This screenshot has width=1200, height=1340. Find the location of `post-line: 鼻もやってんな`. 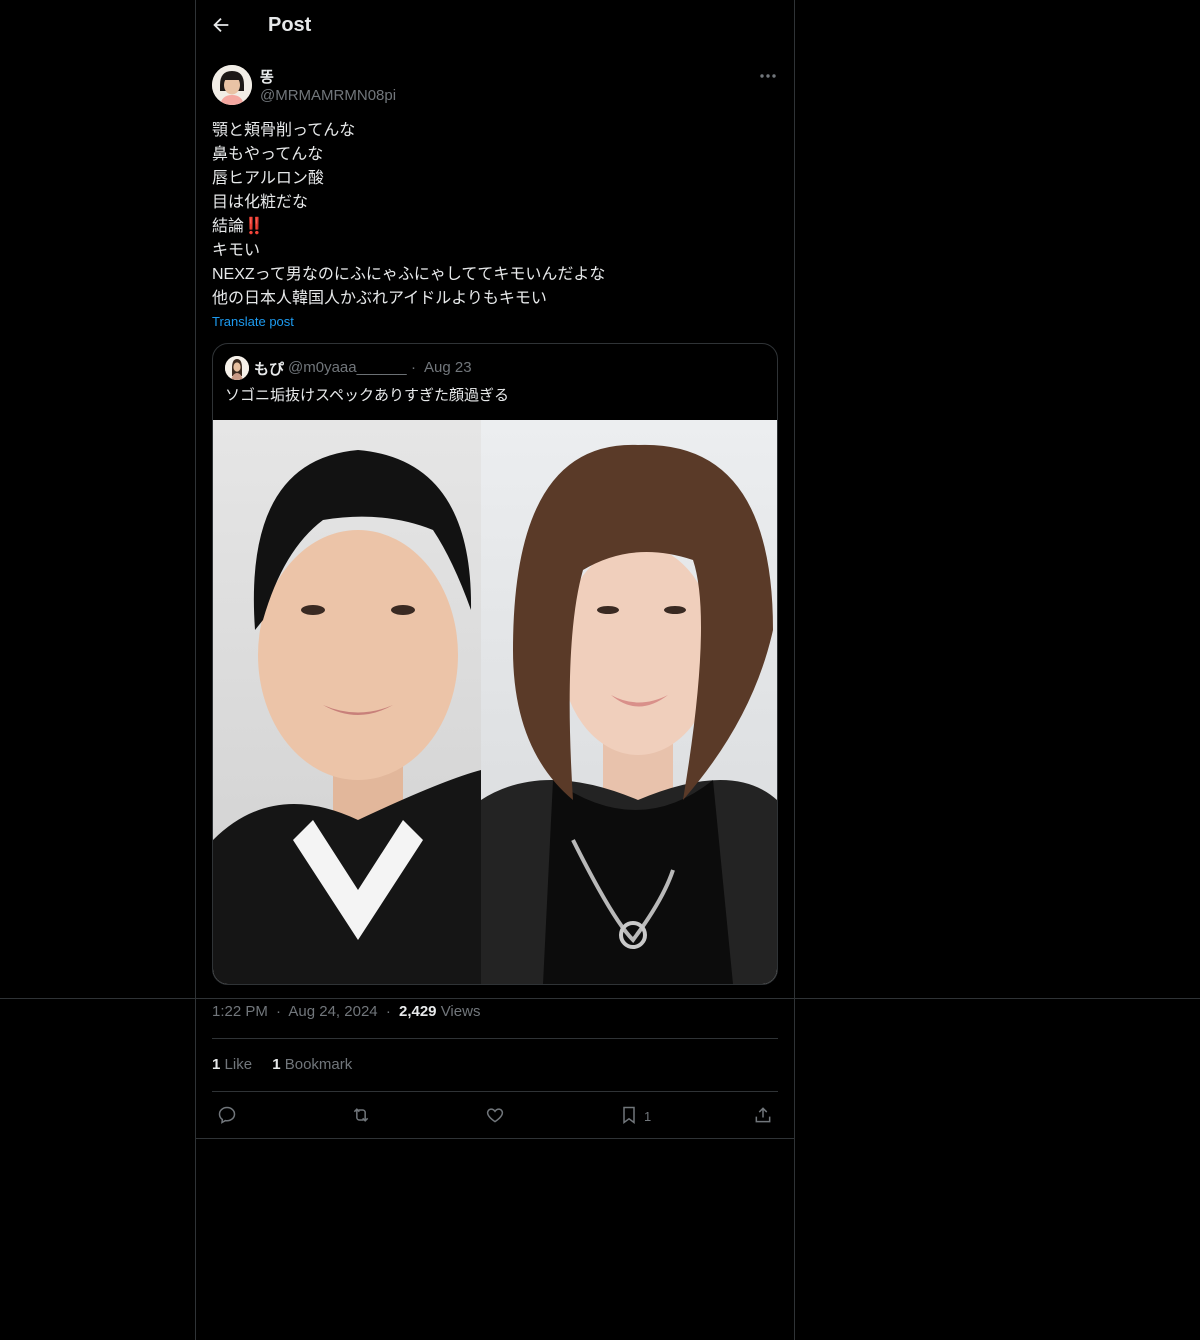

post-line: 鼻もやってんな is located at coordinates (268, 154).